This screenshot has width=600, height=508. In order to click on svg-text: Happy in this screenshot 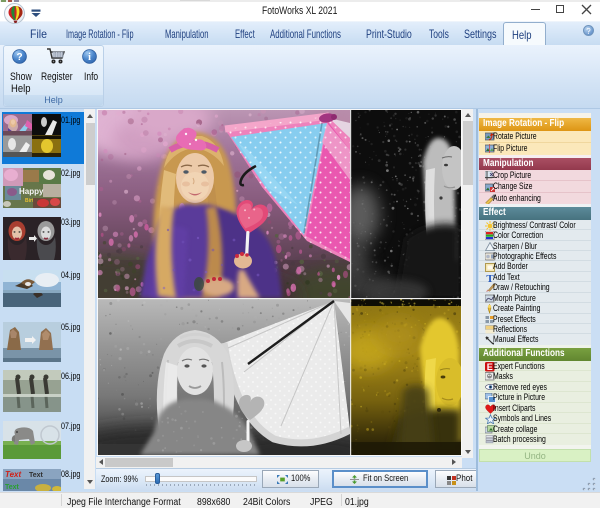, I will do `click(31, 191)`.